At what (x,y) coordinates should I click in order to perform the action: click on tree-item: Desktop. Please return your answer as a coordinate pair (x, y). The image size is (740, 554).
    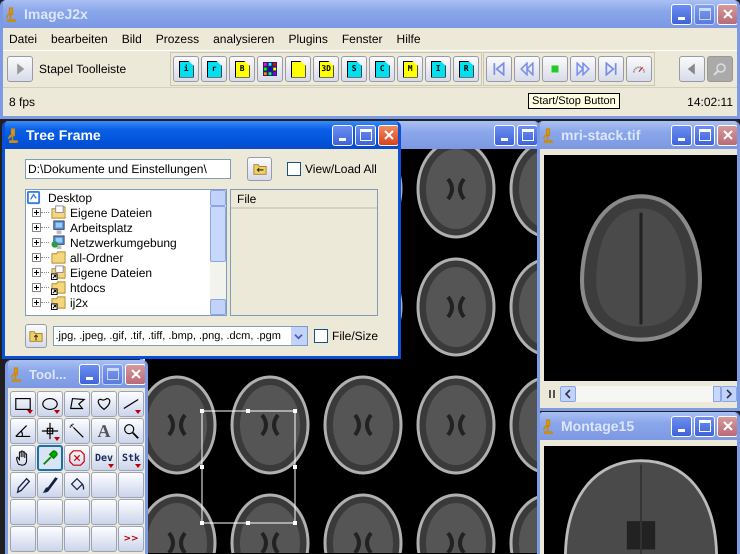
    Looking at the image, I should click on (70, 197).